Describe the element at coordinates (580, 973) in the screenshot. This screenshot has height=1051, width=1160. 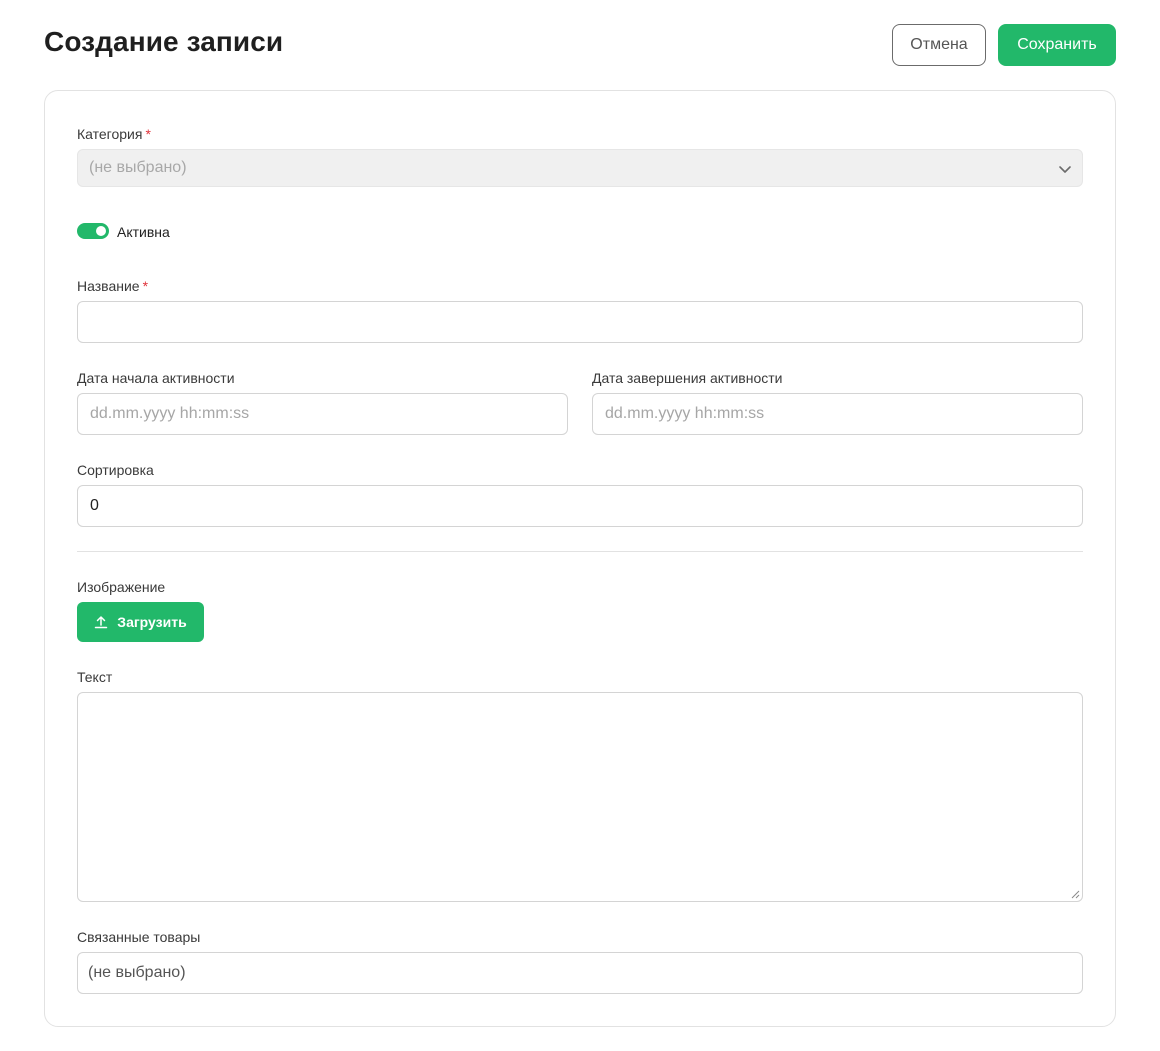
I see `related-select: (не выбрано)` at that location.